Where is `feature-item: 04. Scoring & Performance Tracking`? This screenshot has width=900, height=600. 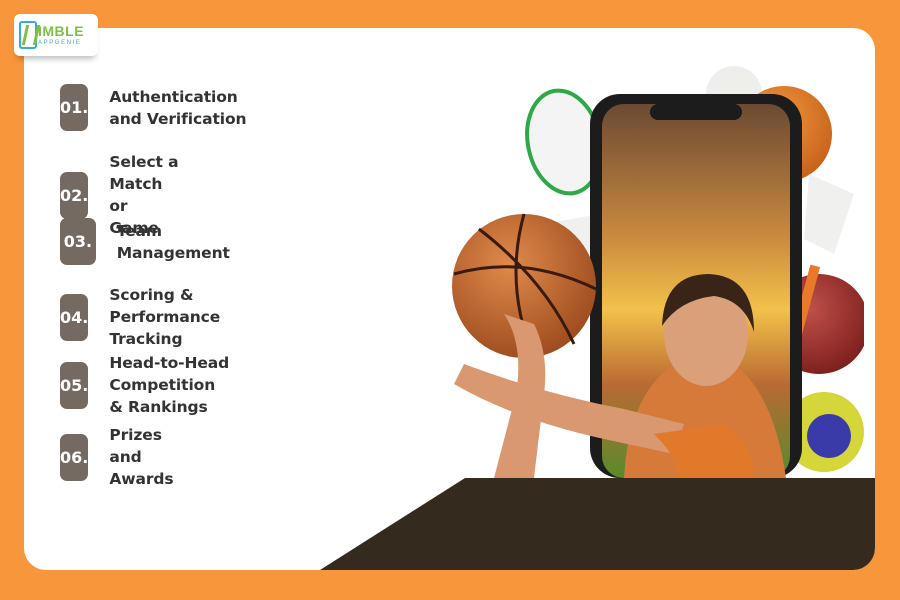 feature-item: 04. Scoring & Performance Tracking is located at coordinates (149, 317).